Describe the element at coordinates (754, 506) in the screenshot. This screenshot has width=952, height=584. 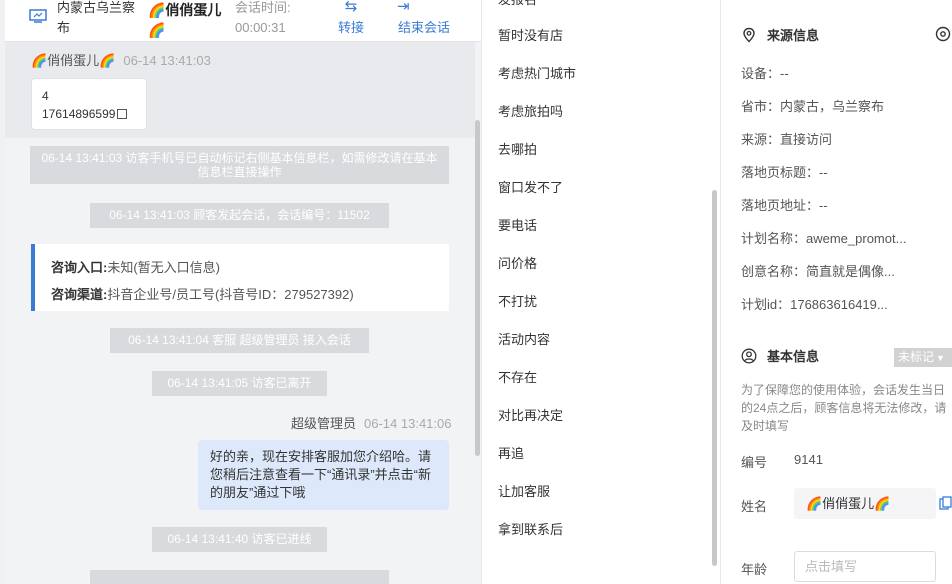
I see `name-label: 姓名` at that location.